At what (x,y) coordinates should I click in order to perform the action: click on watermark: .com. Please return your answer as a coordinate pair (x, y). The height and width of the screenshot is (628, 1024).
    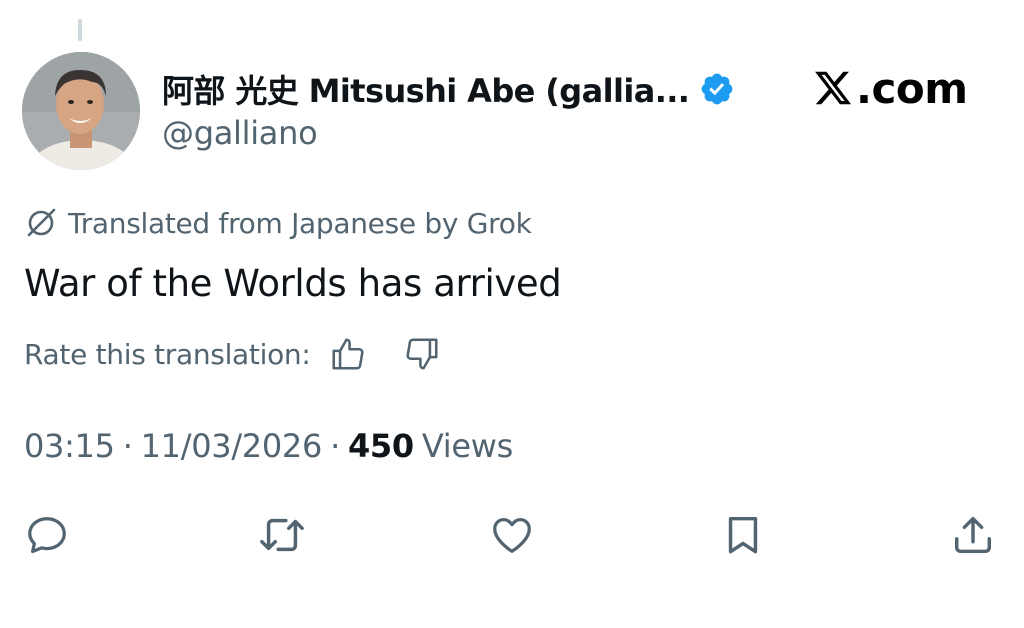
    Looking at the image, I should click on (890, 88).